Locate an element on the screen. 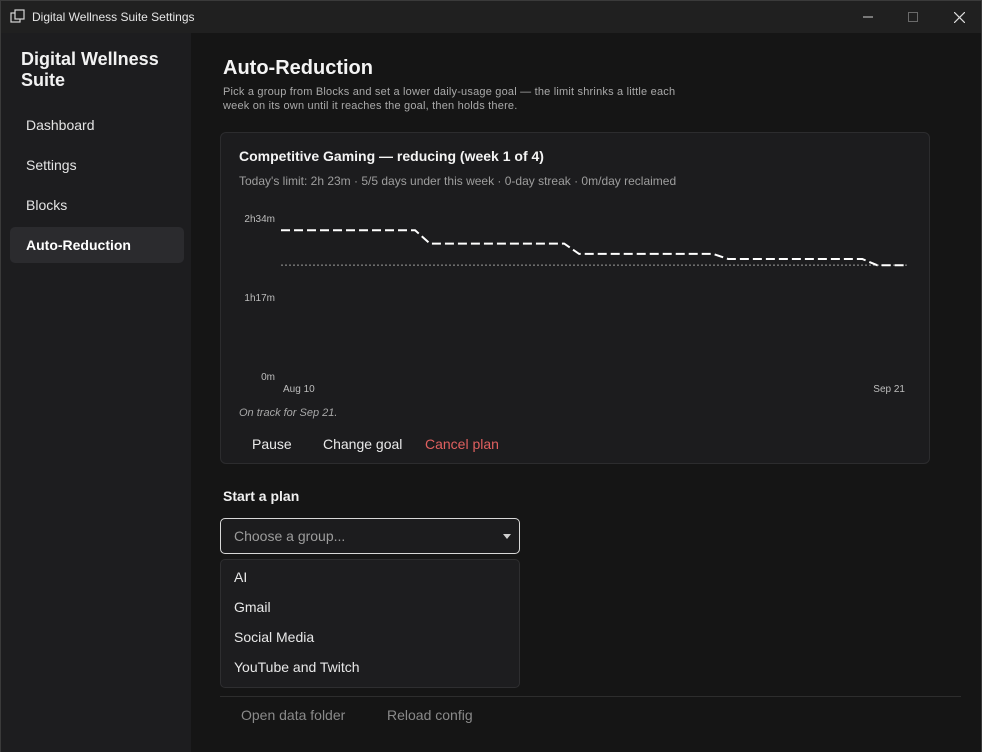  open-data-folder-button: Open data folder is located at coordinates (293, 715).